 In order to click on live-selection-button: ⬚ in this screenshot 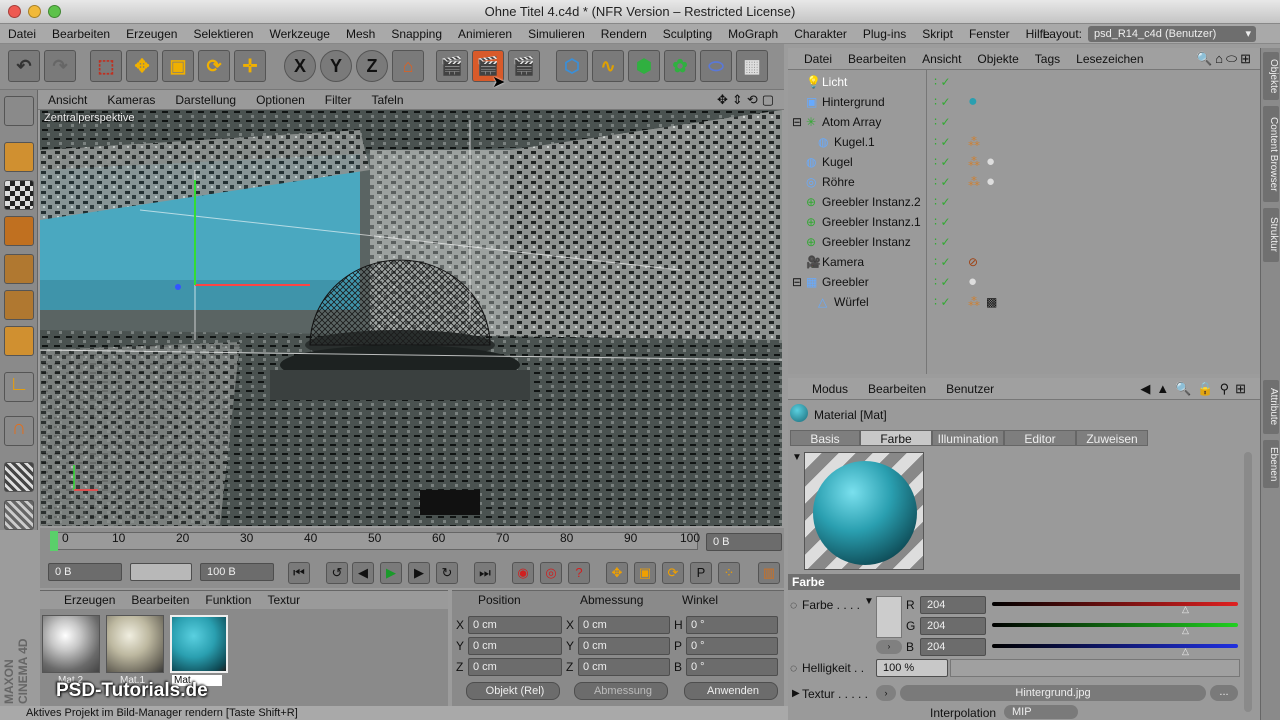, I will do `click(106, 66)`.